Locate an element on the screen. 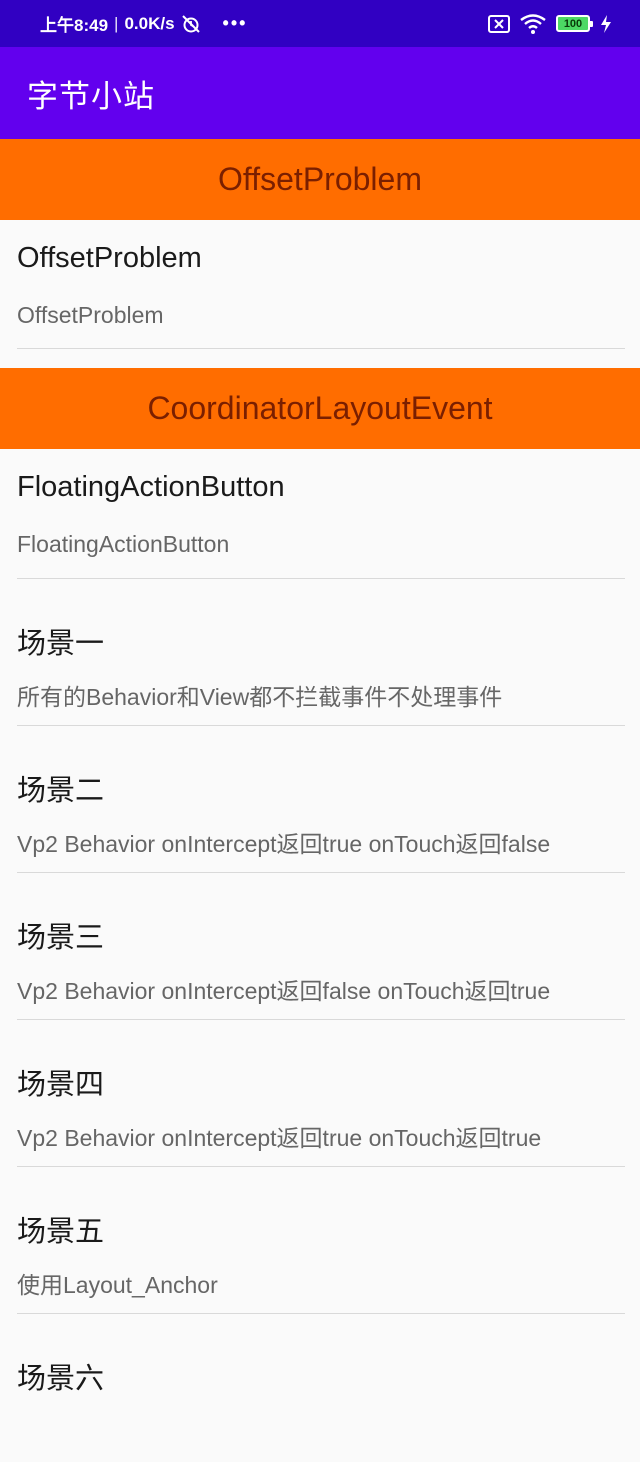  section-header-offset-problem: OffsetProblem is located at coordinates (320, 179).